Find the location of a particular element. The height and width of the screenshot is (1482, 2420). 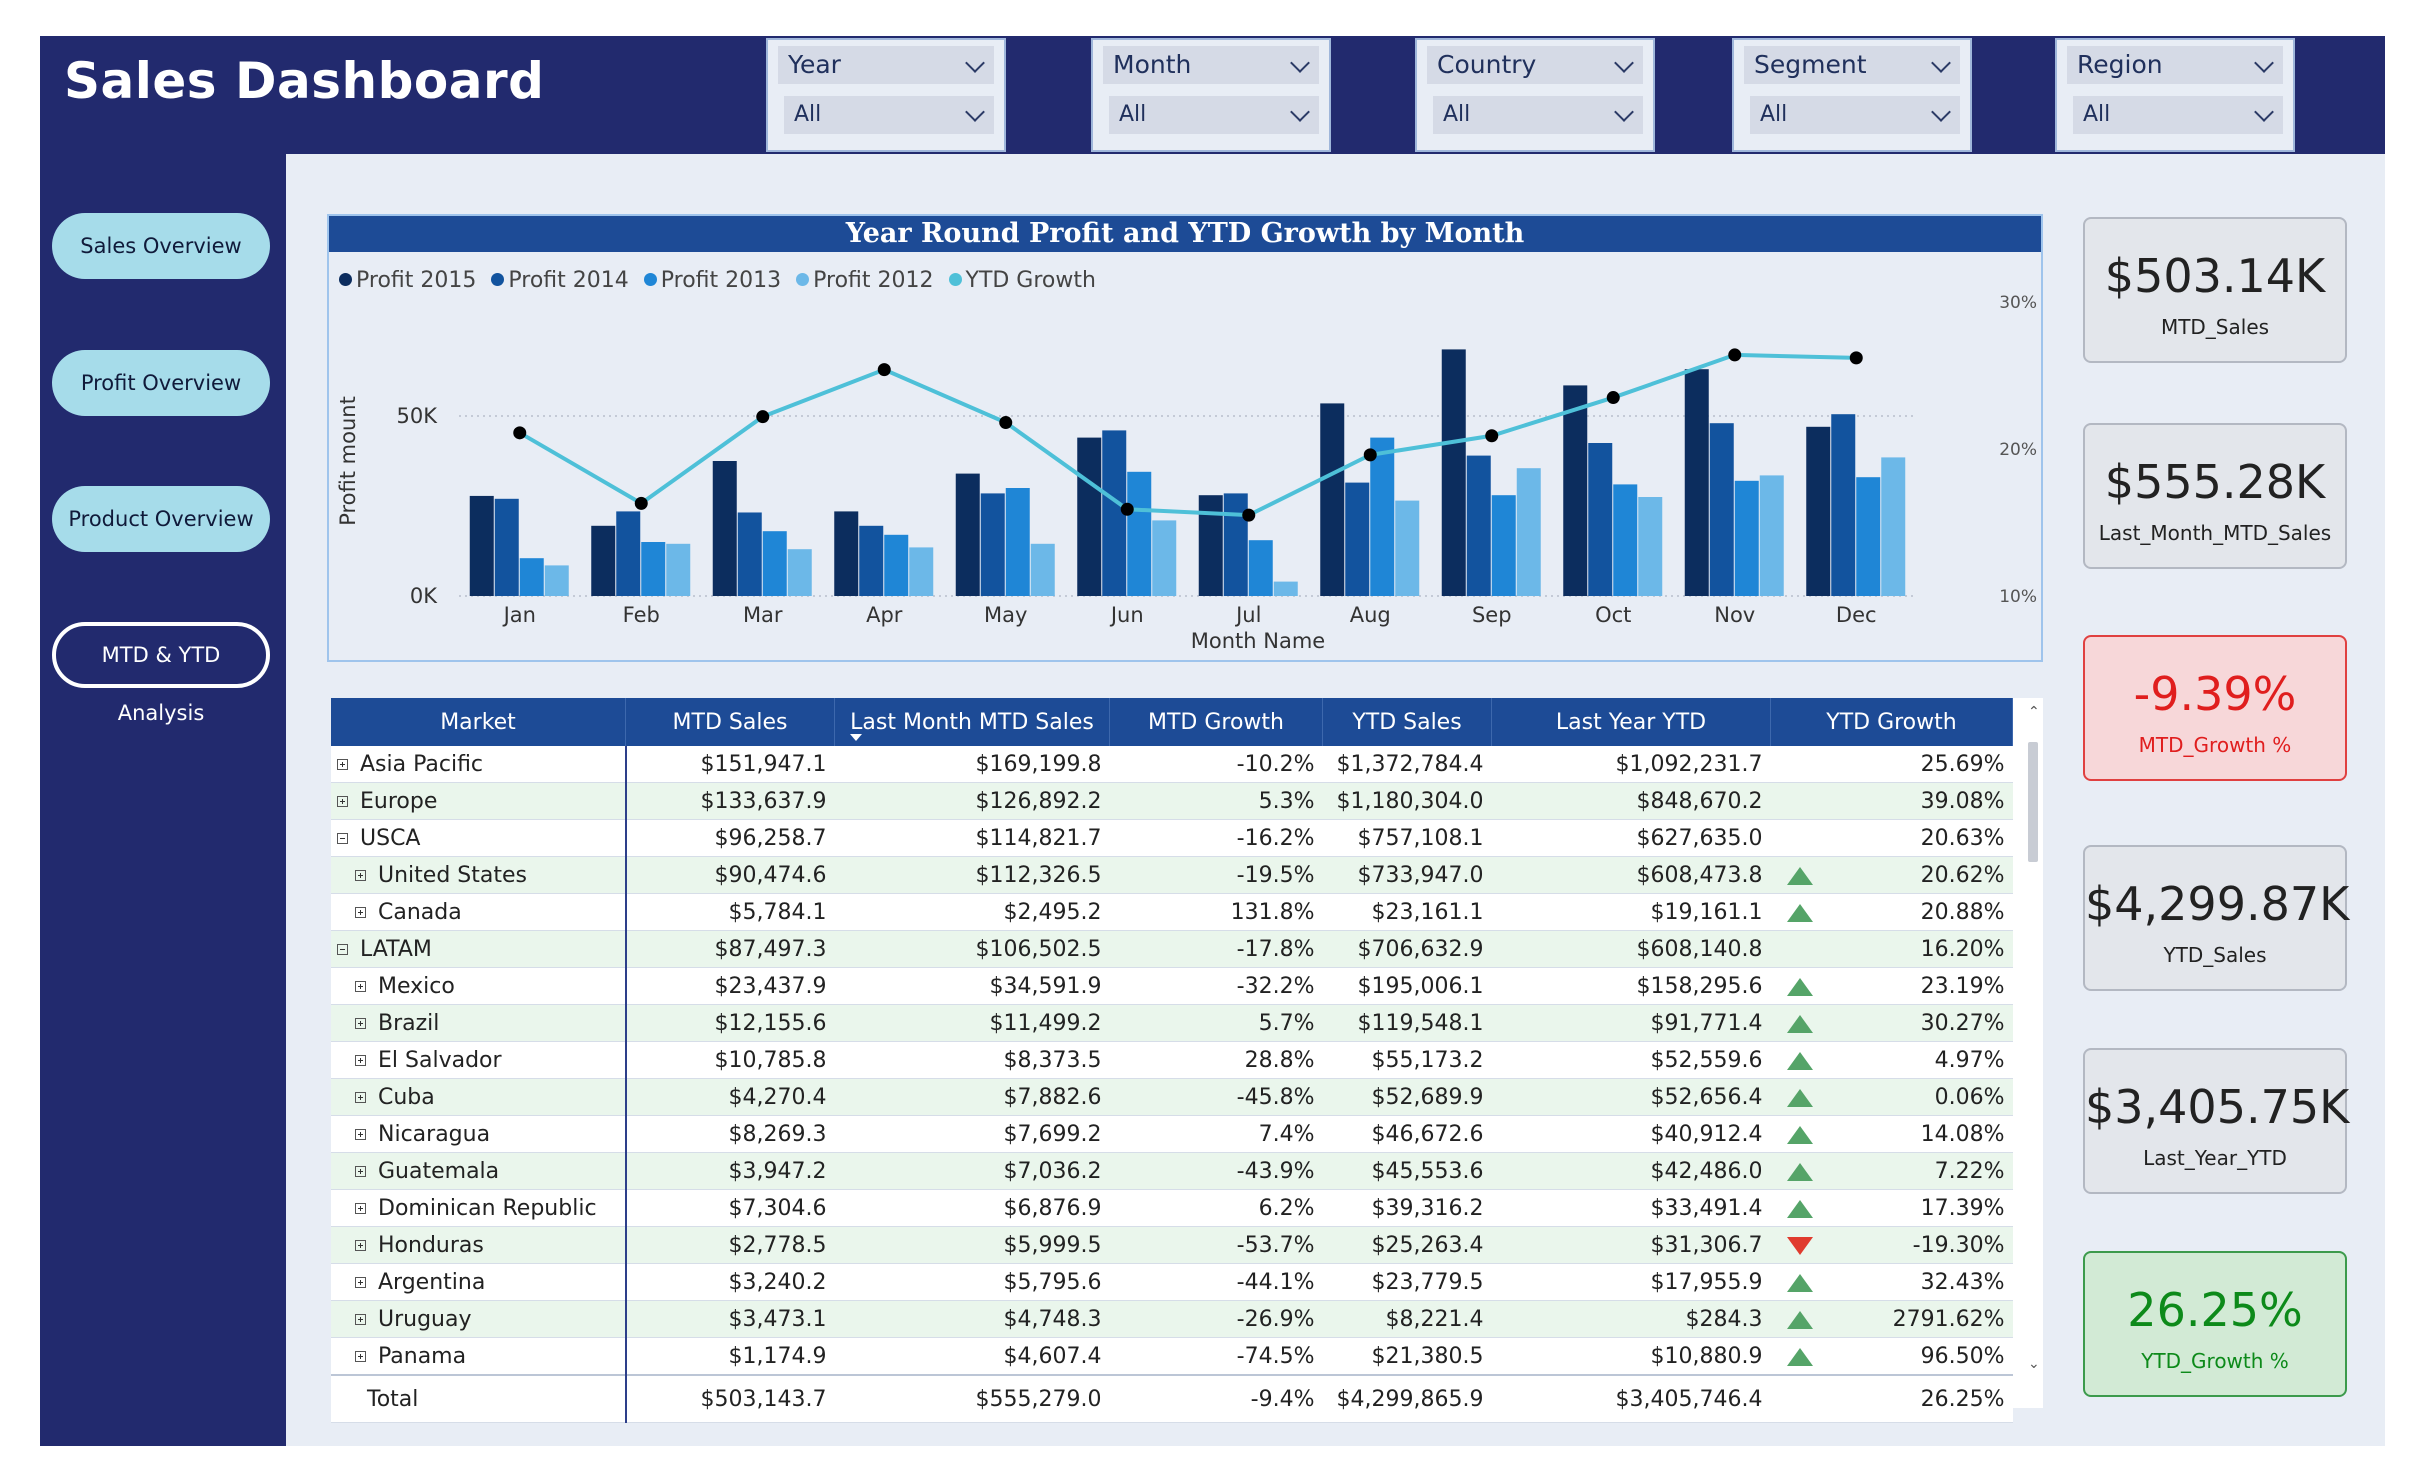

column-header-last-year-ytd: Last Year YTD is located at coordinates (1631, 722).